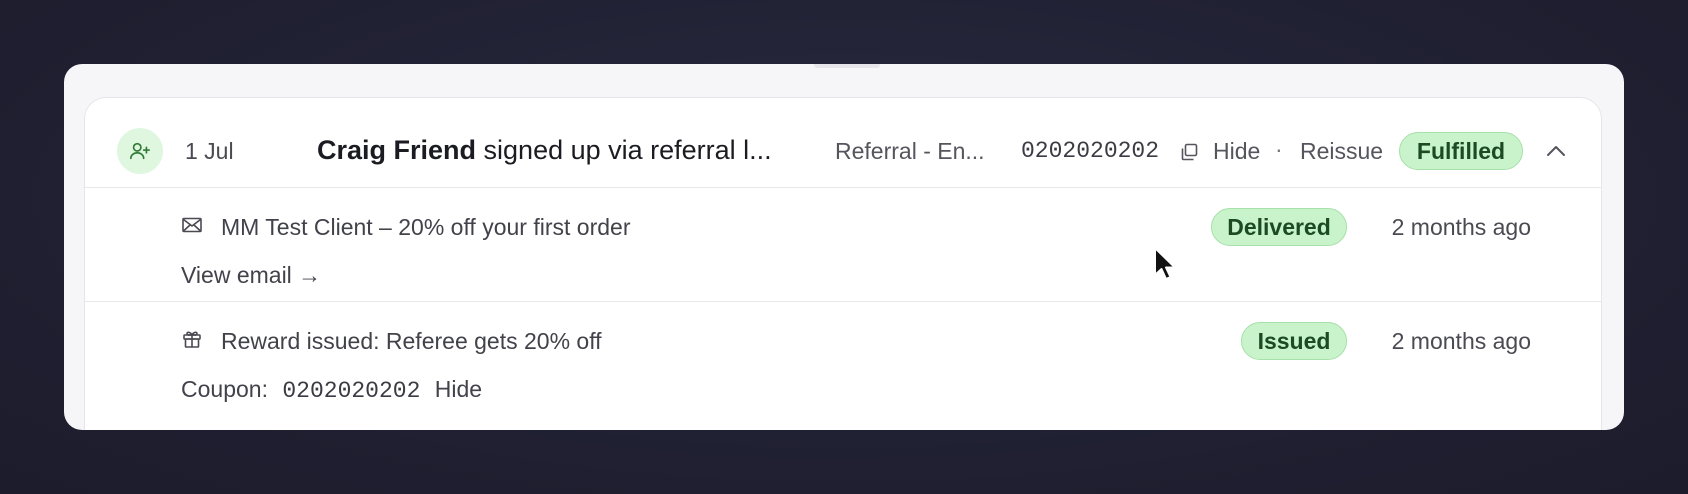  I want to click on mail-icon, so click(192, 225).